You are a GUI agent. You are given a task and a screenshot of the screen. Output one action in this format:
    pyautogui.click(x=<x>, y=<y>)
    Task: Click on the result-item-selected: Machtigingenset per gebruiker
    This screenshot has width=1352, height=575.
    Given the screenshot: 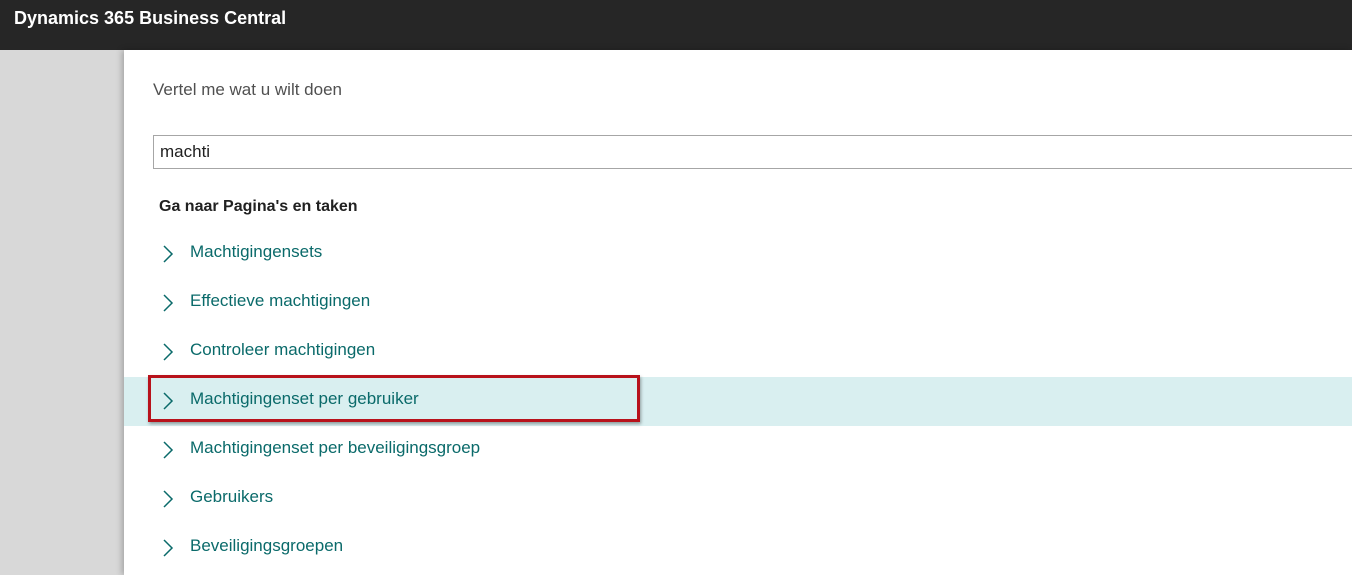 What is the action you would take?
    pyautogui.click(x=738, y=401)
    